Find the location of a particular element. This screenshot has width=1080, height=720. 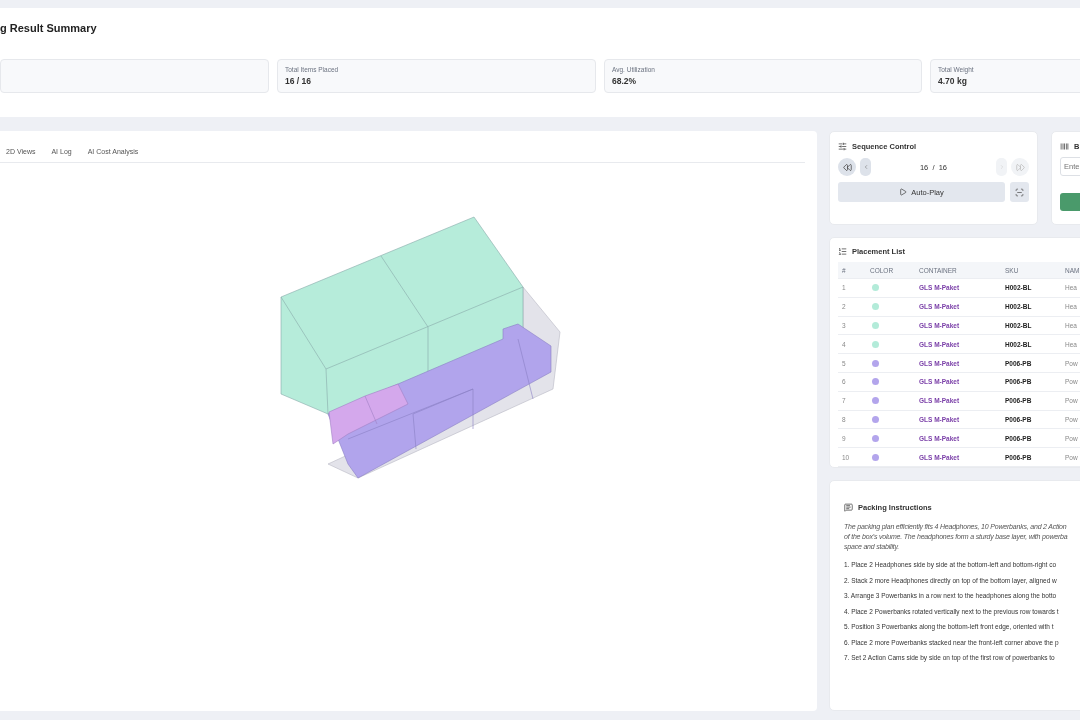

chevron-left-icon is located at coordinates (865, 167).